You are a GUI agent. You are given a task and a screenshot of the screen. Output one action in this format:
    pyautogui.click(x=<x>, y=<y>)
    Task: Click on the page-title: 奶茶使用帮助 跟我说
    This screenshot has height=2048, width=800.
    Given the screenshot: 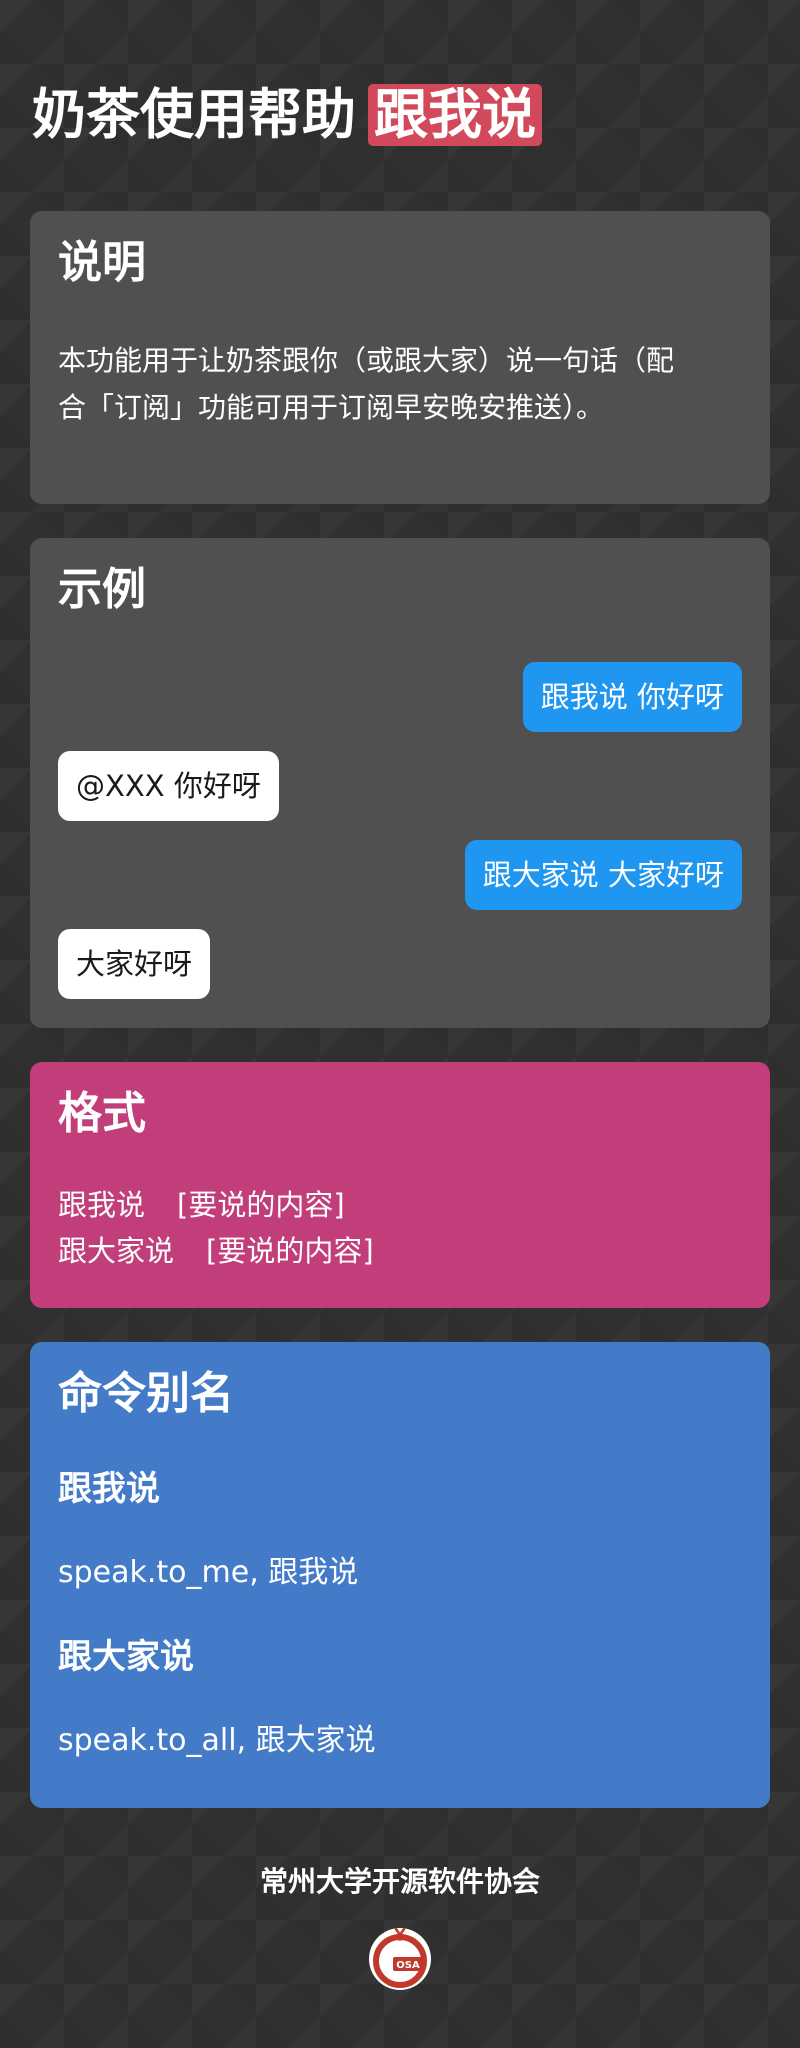 What is the action you would take?
    pyautogui.click(x=287, y=115)
    